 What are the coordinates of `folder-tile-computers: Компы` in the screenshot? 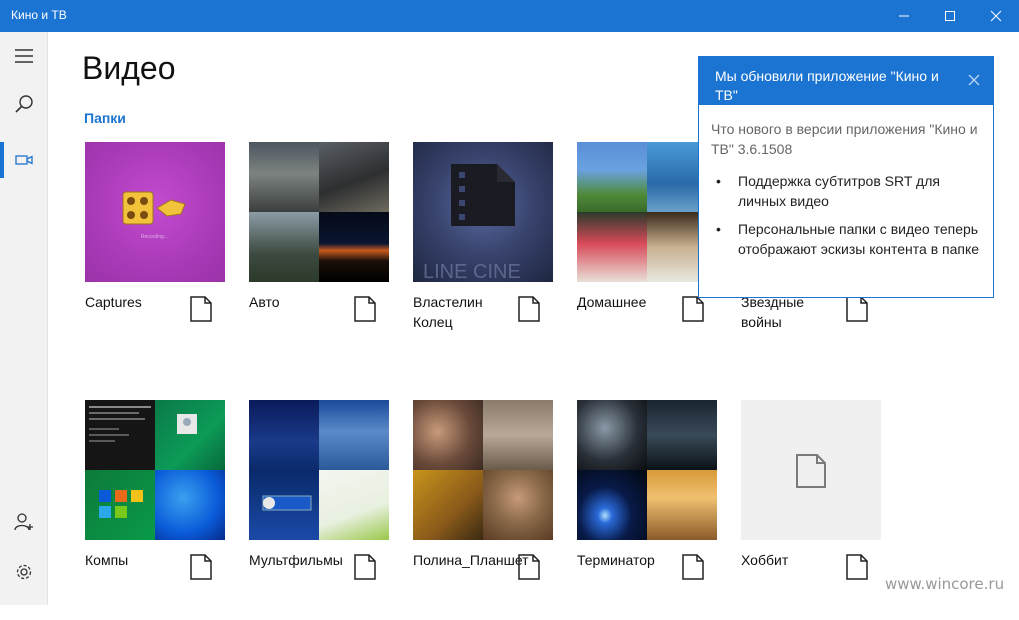 It's located at (167, 510).